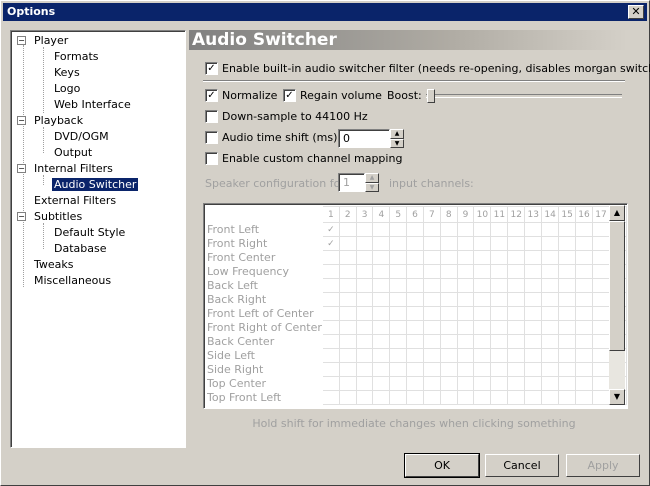 The image size is (650, 486). I want to click on scroll-up-button: ▲, so click(617, 213).